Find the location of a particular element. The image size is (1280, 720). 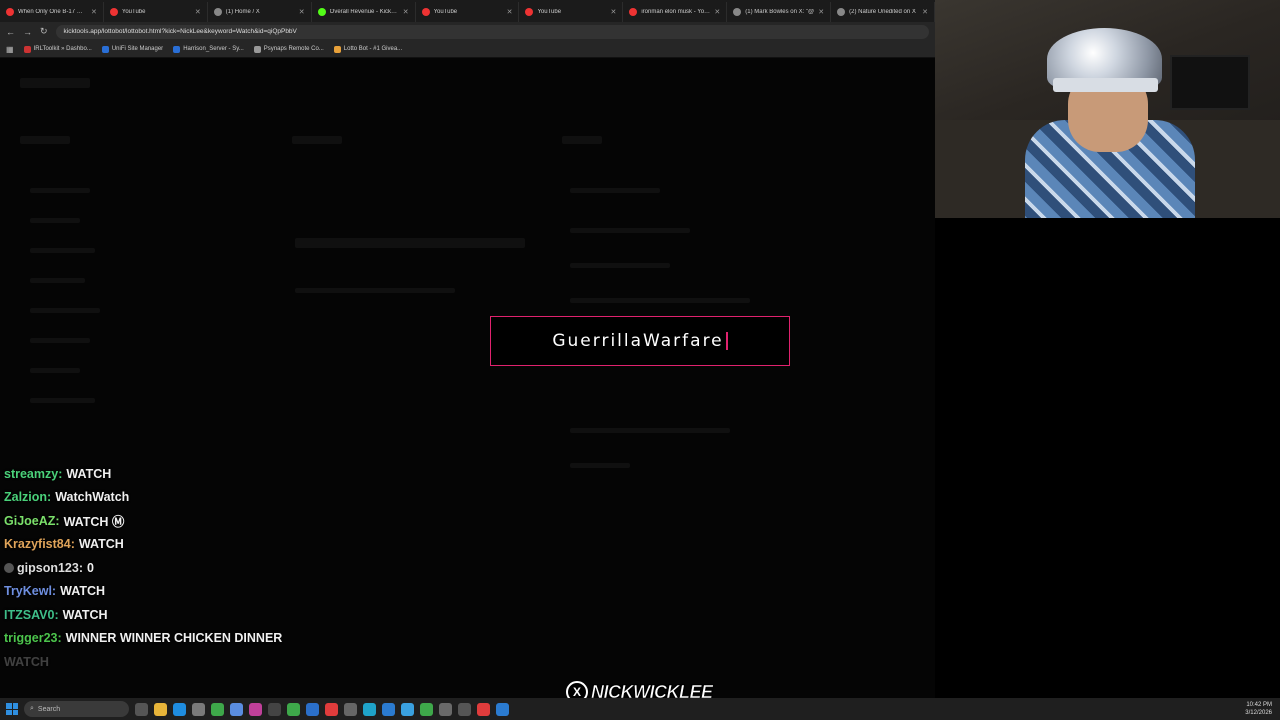

clock-date: 3/12/2026 is located at coordinates (1258, 713).